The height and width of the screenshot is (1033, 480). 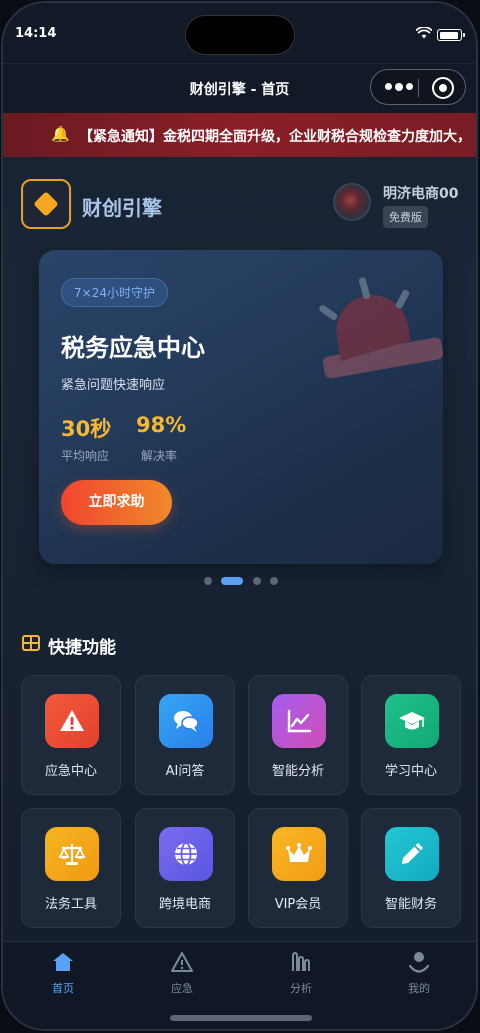 What do you see at coordinates (418, 87) in the screenshot?
I see `mini-program-capsule` at bounding box center [418, 87].